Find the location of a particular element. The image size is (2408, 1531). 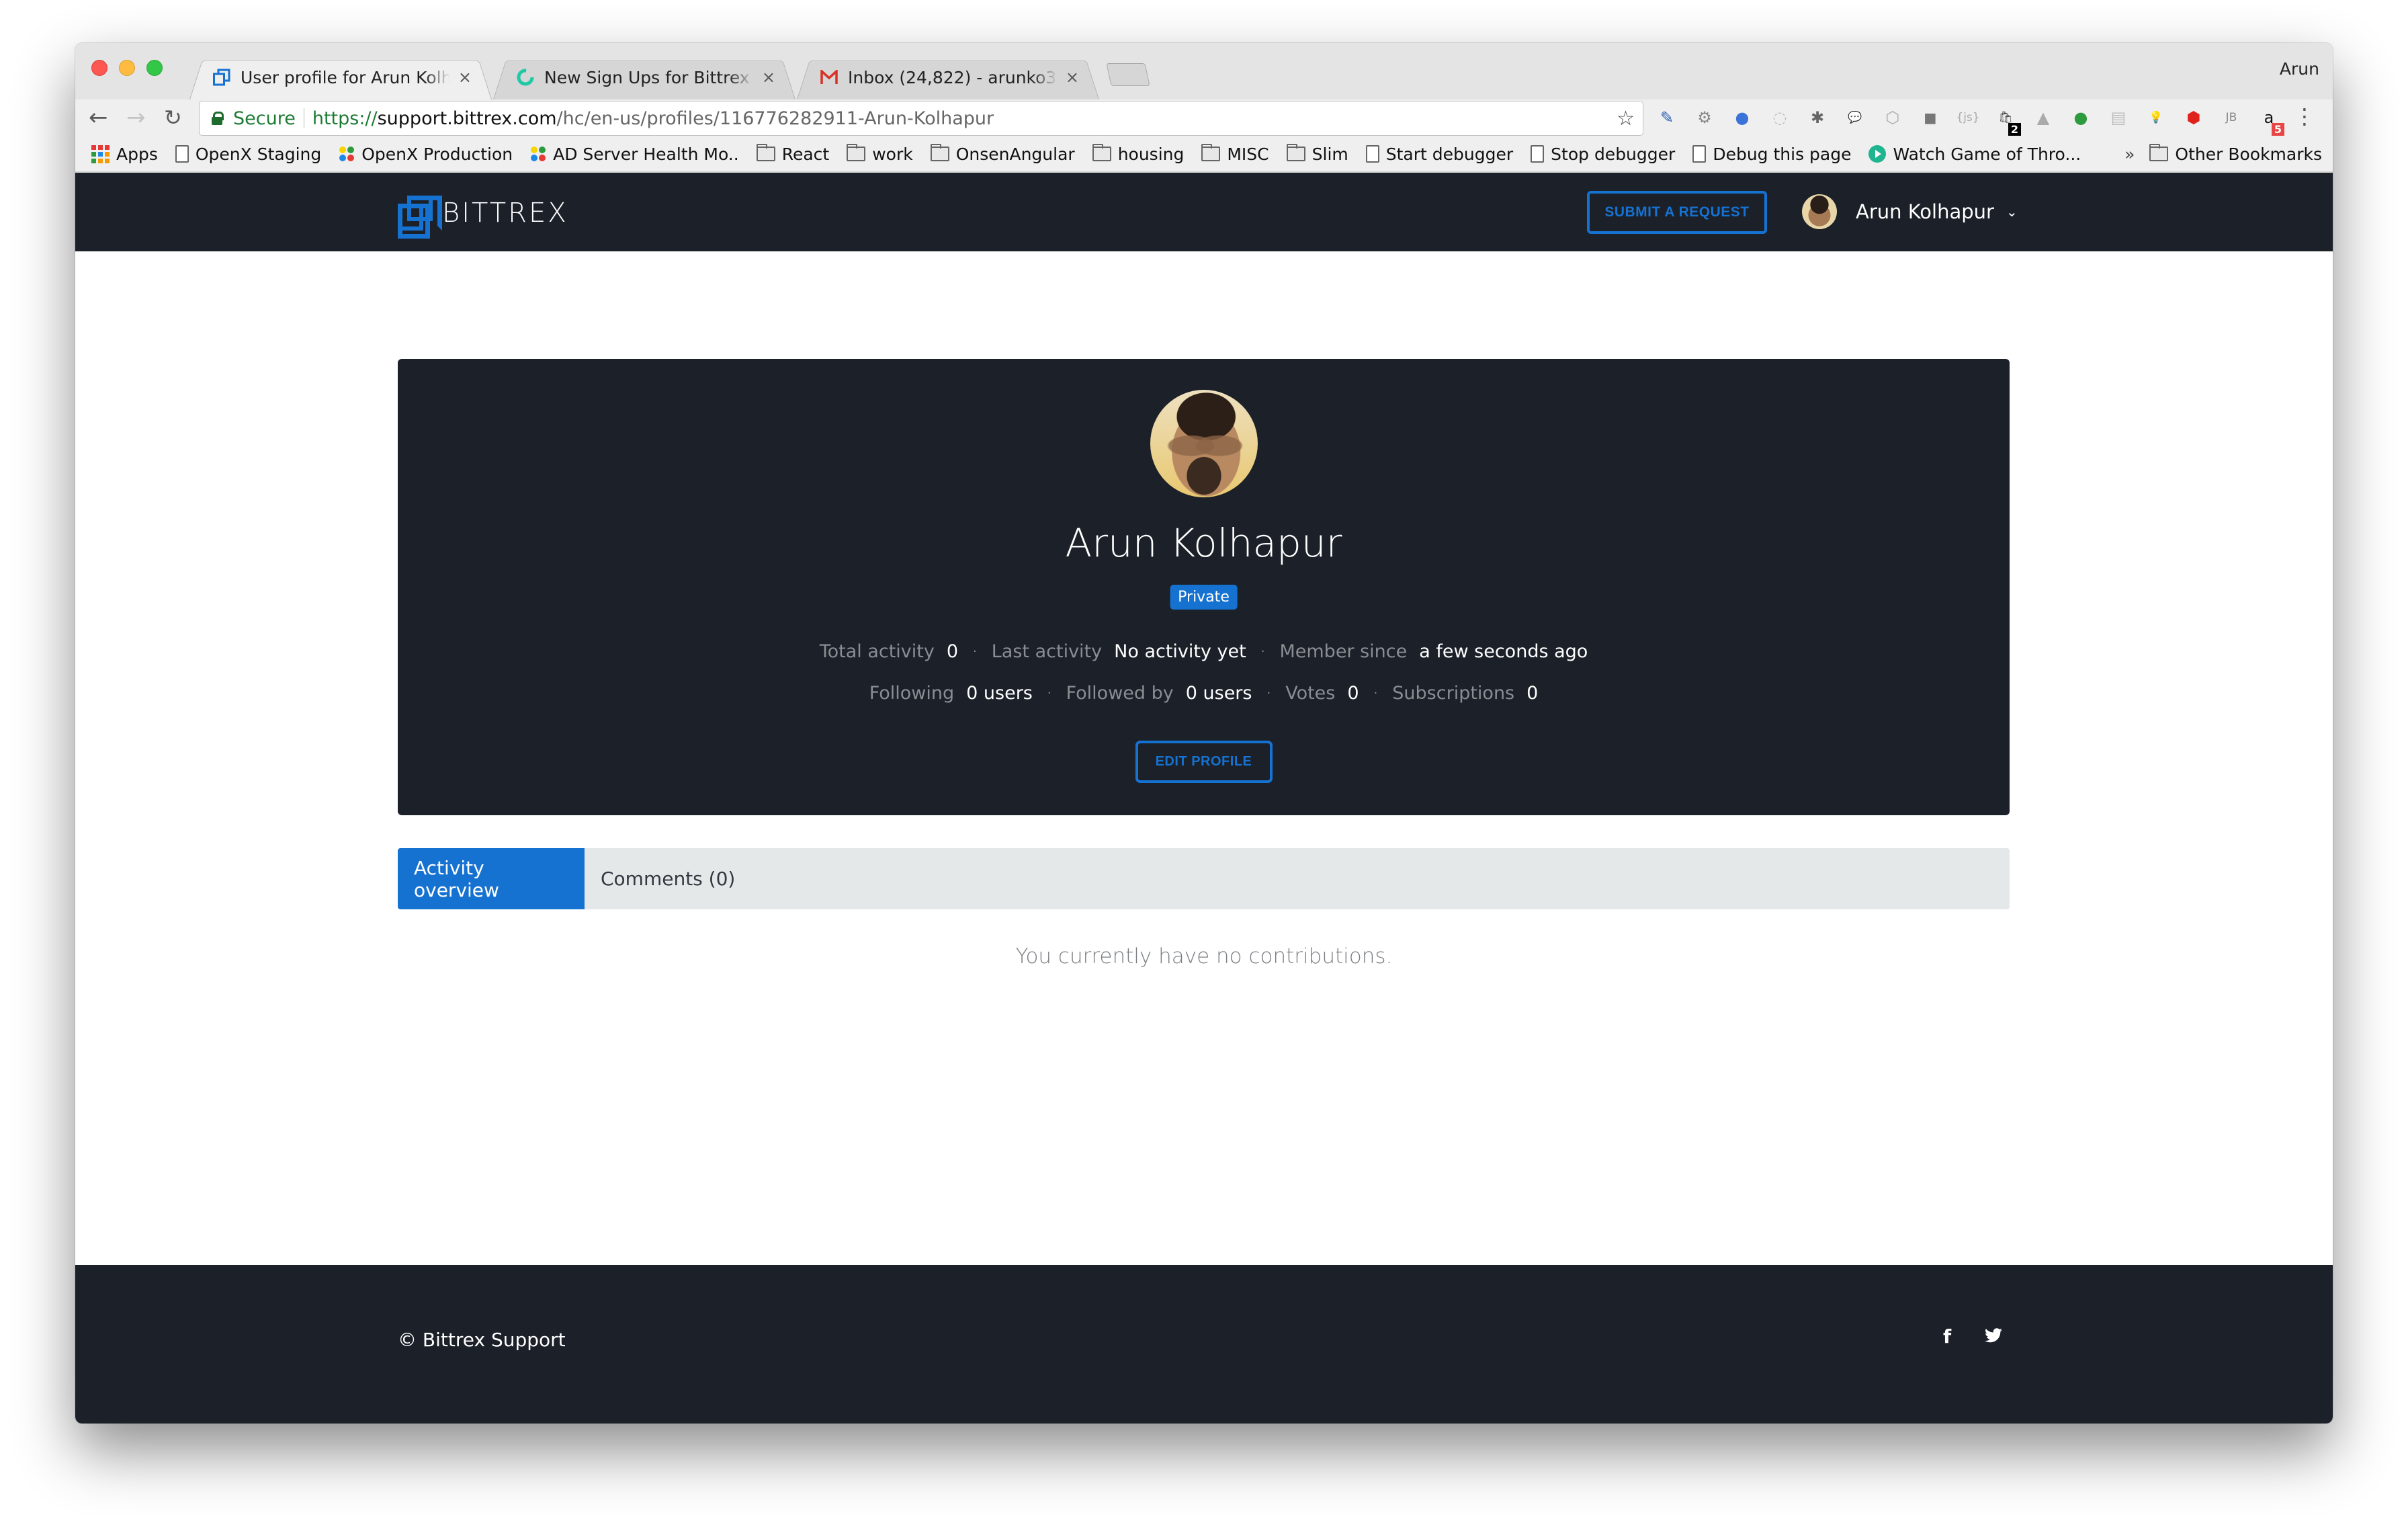

bookmark-misc: MISC is located at coordinates (1235, 154).